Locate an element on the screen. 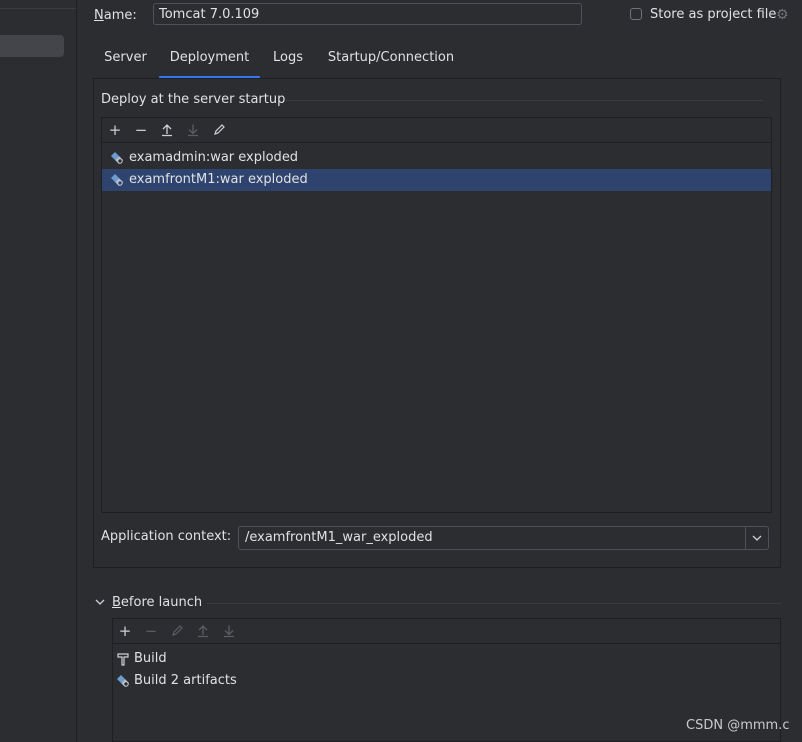 The image size is (802, 742). store-as-project-file-label: Store as project file is located at coordinates (713, 15).